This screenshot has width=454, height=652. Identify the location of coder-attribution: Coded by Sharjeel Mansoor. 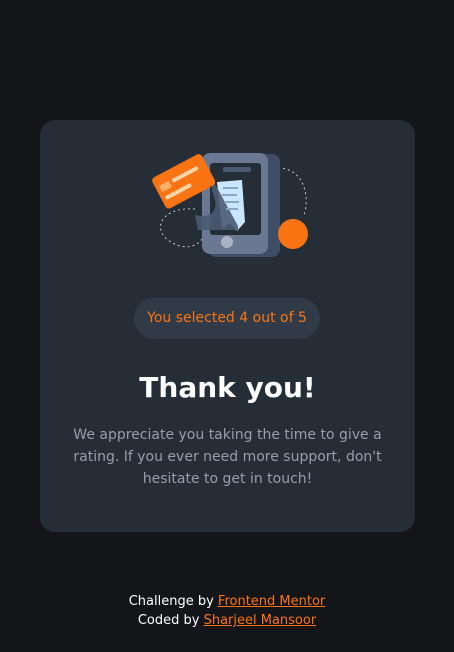
(227, 620).